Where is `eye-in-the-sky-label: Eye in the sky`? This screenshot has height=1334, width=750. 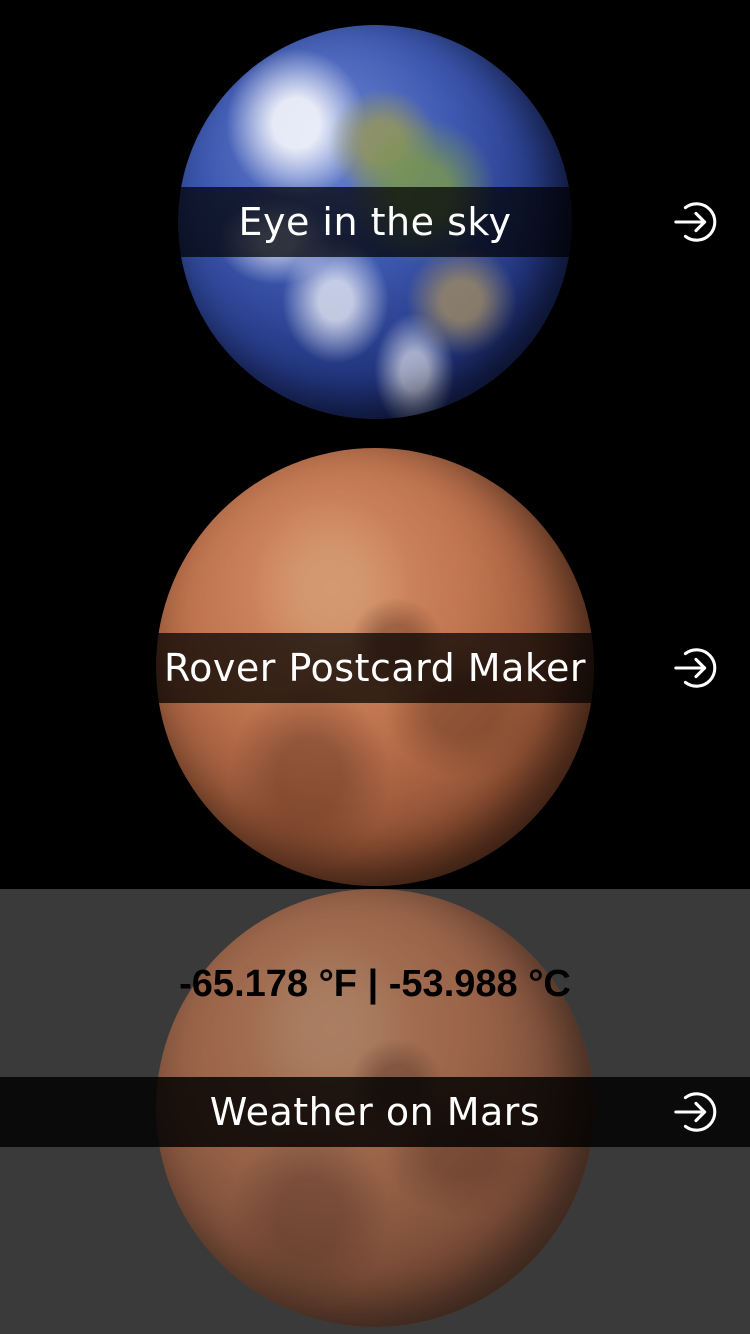
eye-in-the-sky-label: Eye in the sky is located at coordinates (375, 222).